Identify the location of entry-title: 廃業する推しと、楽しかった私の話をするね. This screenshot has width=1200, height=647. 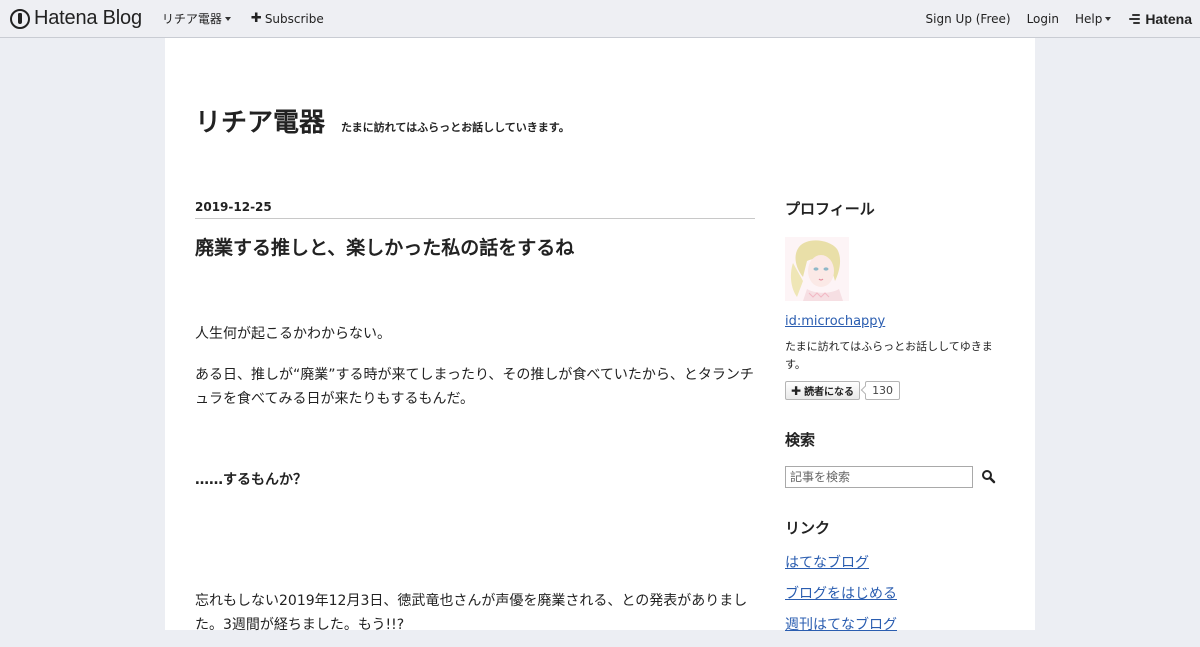
(475, 246).